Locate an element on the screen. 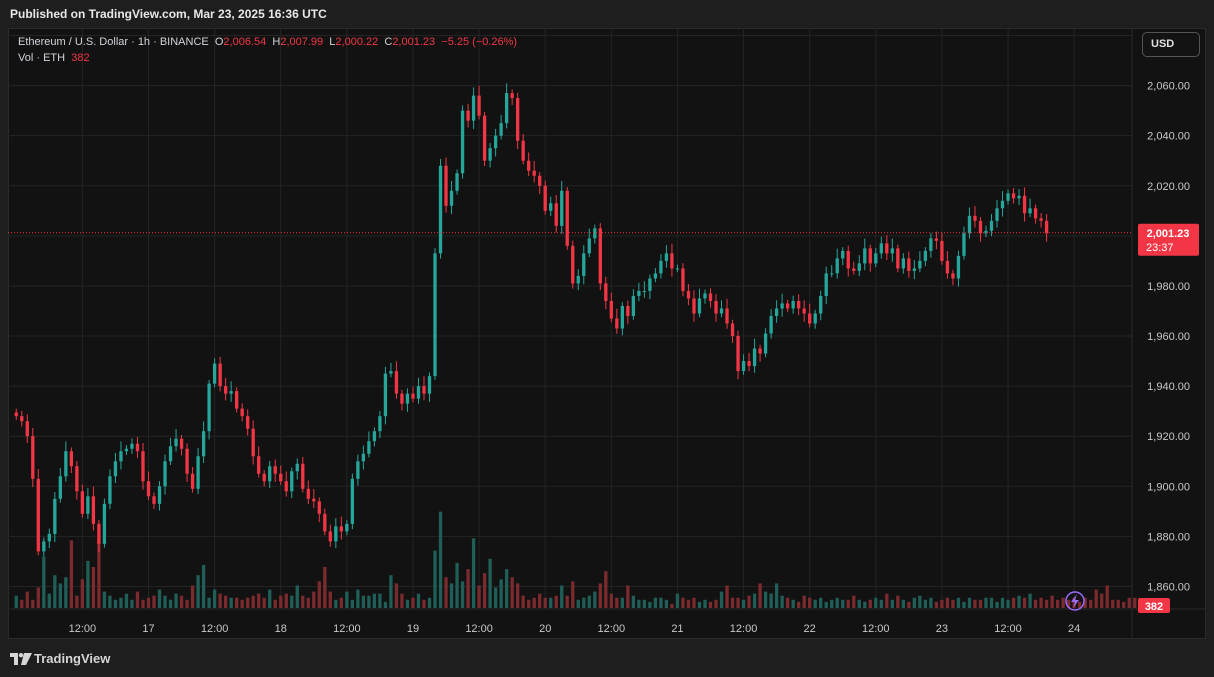 The image size is (1214, 677). legend-volume-row: Vol · ETH 382 is located at coordinates (267, 58).